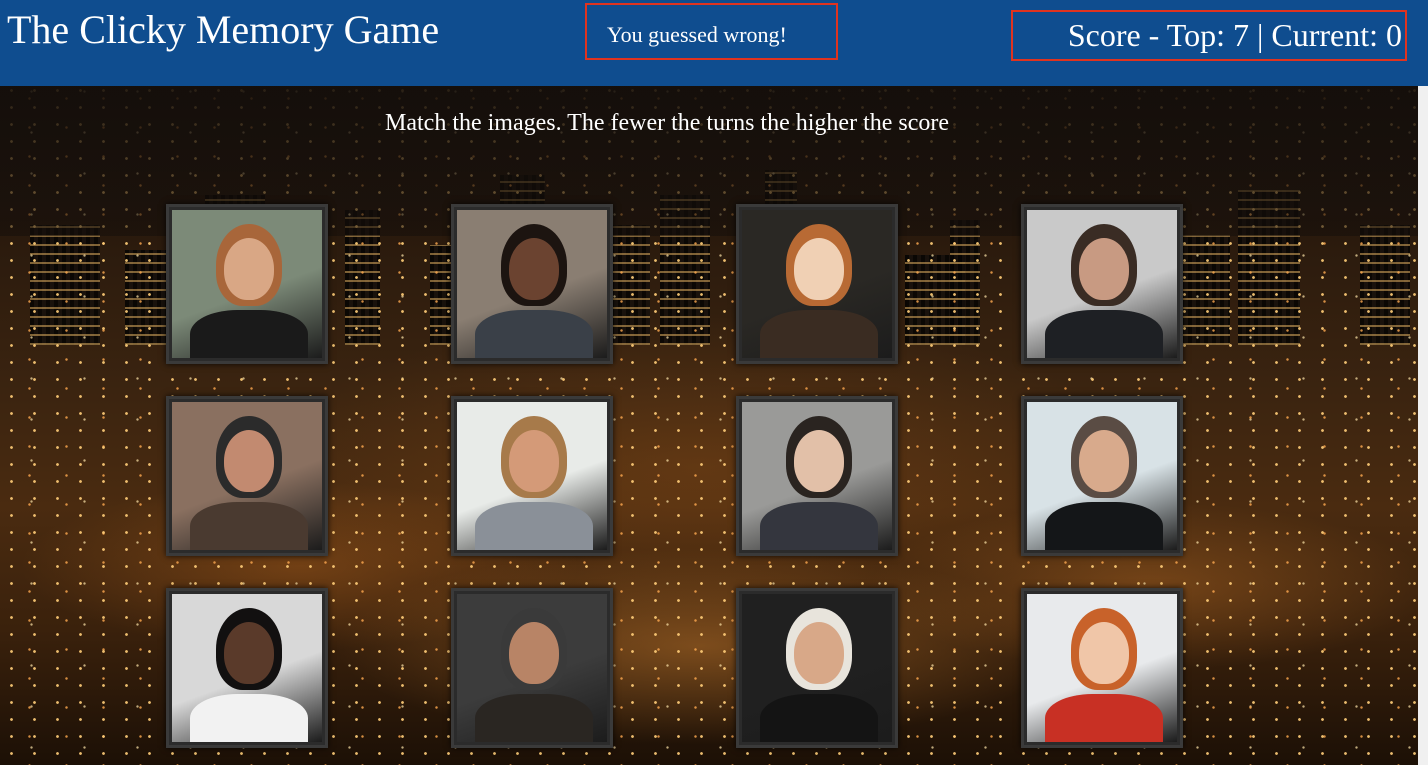  I want to click on guess-message: You guessed wrong!, so click(697, 34).